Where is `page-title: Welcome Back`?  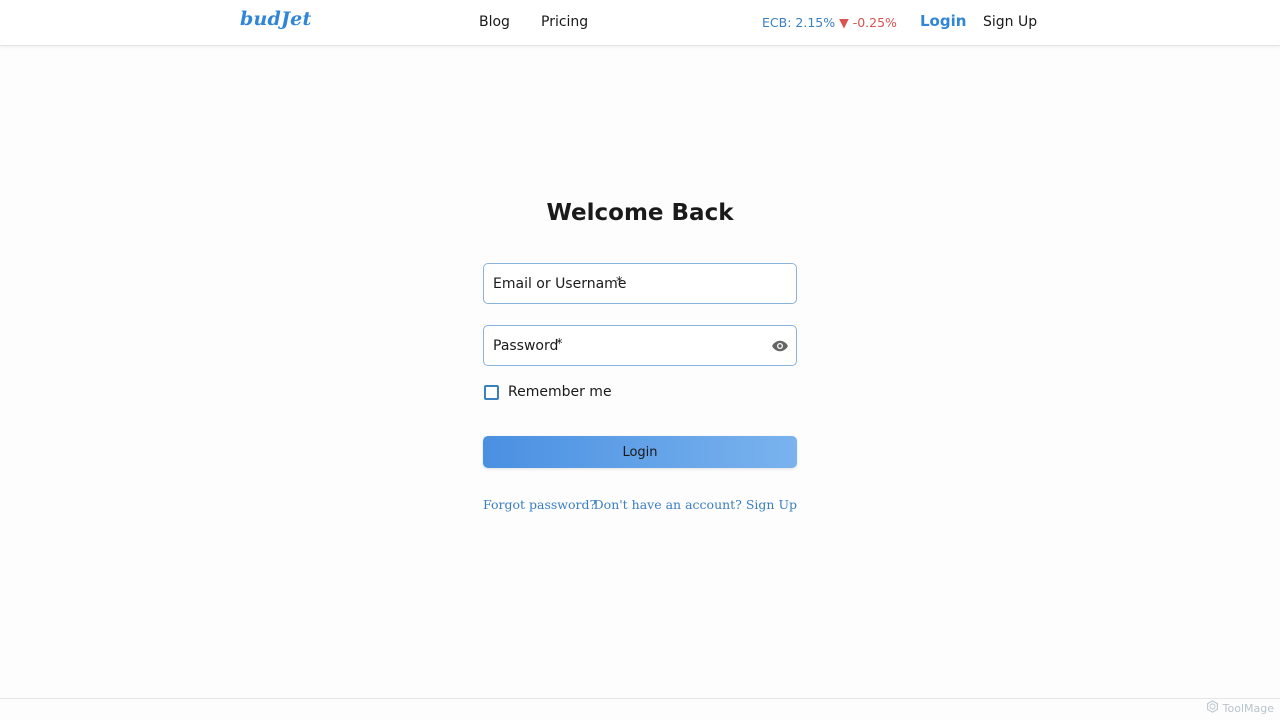
page-title: Welcome Back is located at coordinates (640, 213).